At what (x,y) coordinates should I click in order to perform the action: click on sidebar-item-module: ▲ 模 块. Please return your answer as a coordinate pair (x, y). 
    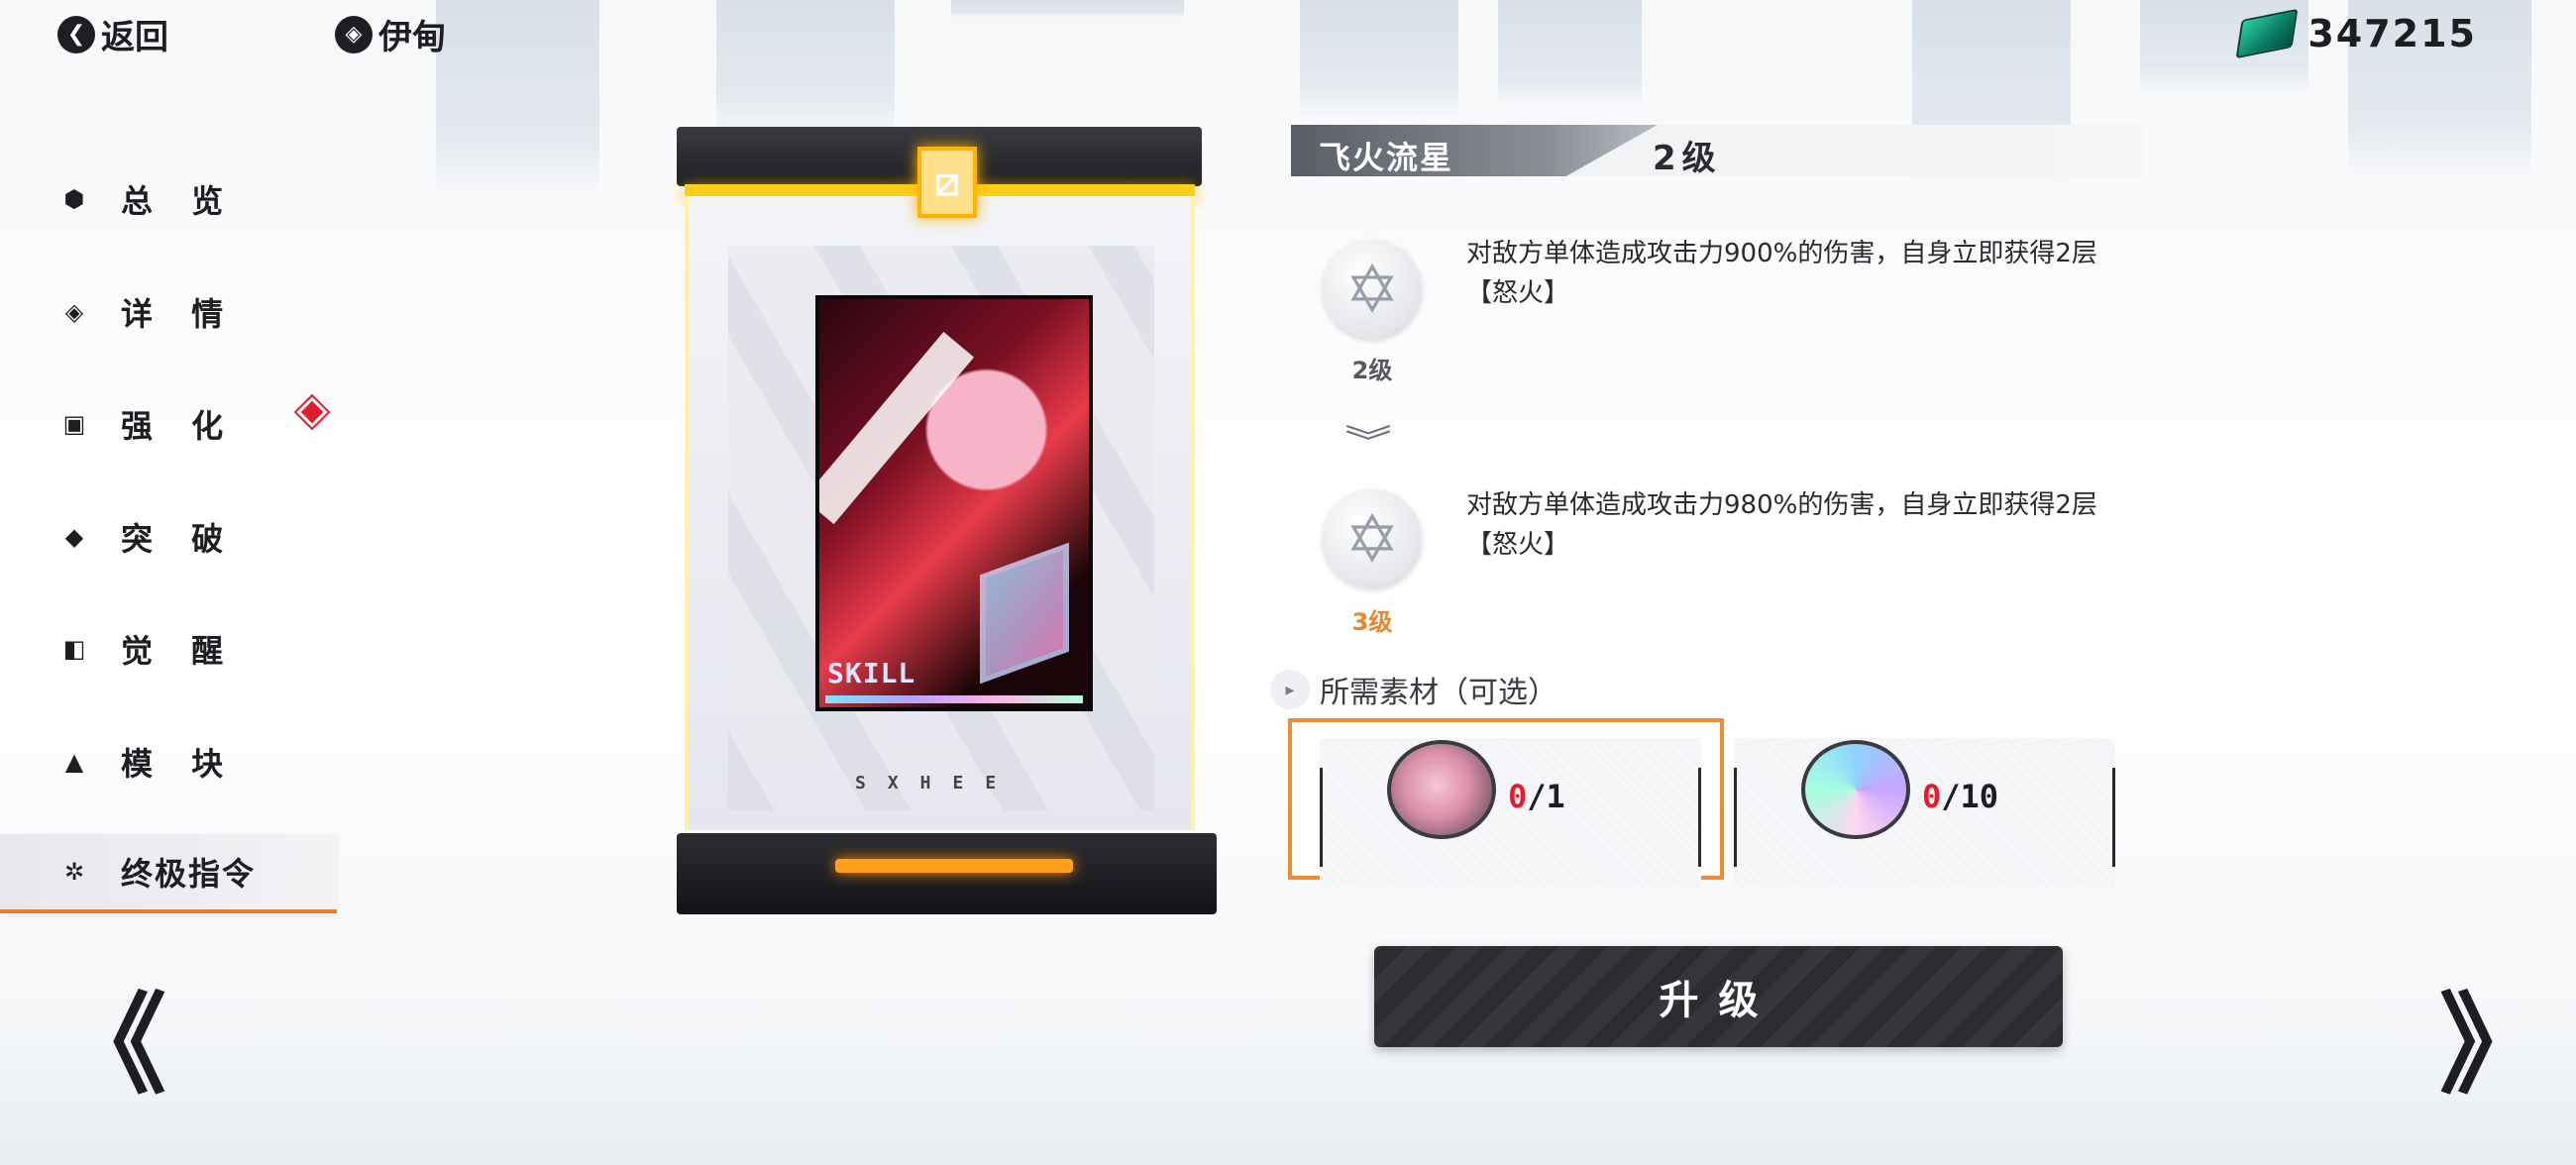
    Looking at the image, I should click on (169, 762).